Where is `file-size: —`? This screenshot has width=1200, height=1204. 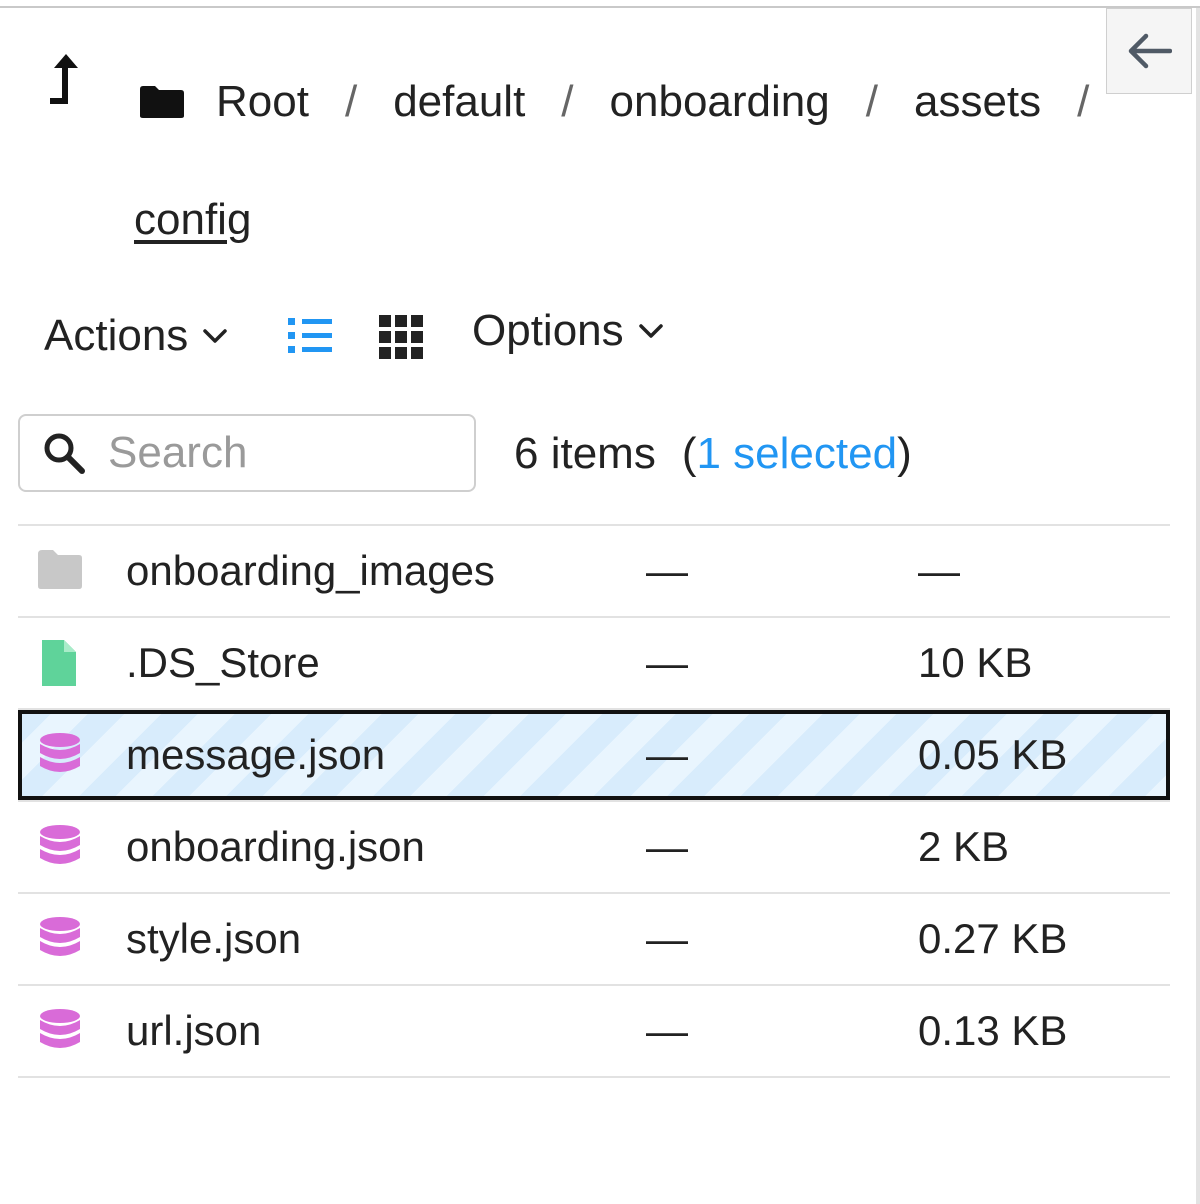 file-size: — is located at coordinates (939, 570).